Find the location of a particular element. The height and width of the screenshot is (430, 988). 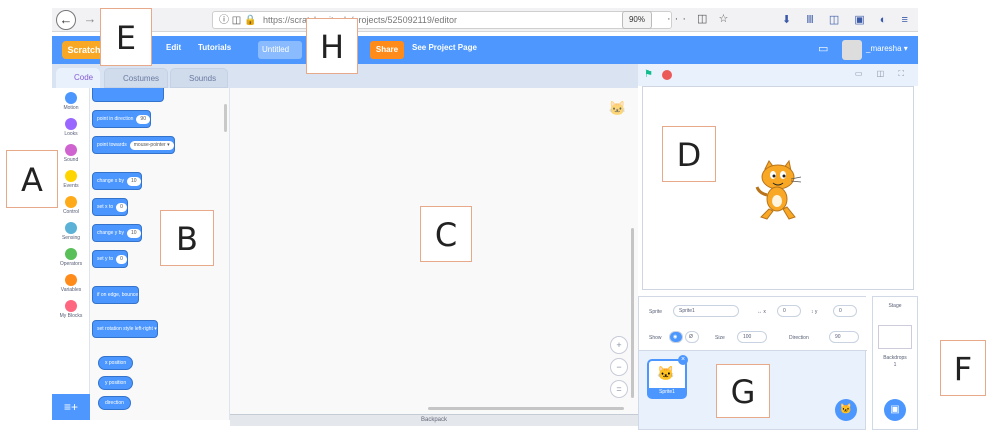

sprite-name-label: Sprite is located at coordinates (656, 312).